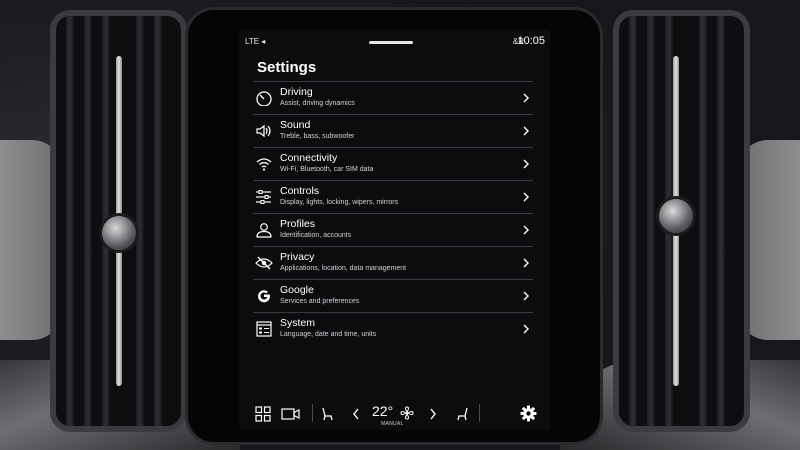 This screenshot has height=450, width=800. I want to click on settings-item-label: Profiles, so click(298, 224).